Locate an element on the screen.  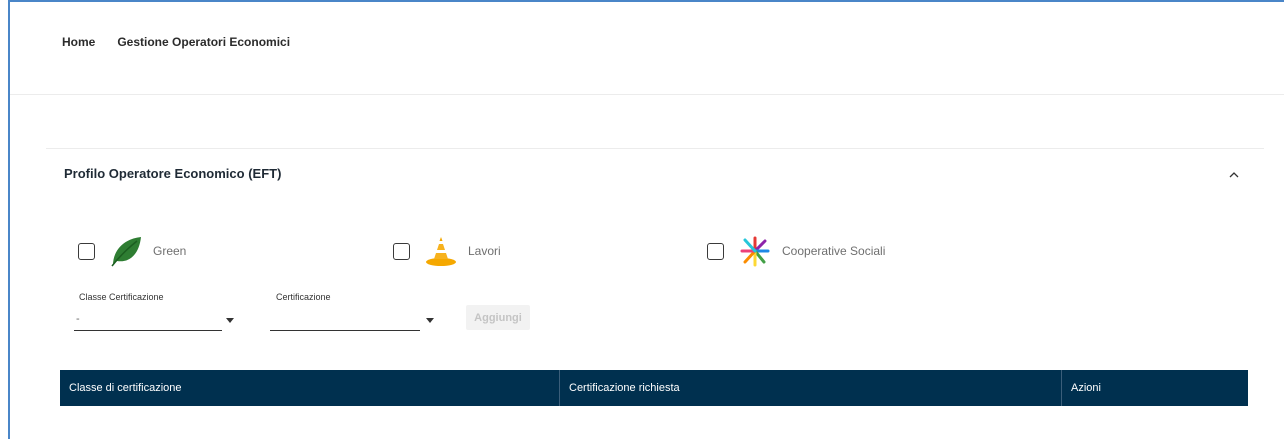
collapse-button is located at coordinates (1234, 175).